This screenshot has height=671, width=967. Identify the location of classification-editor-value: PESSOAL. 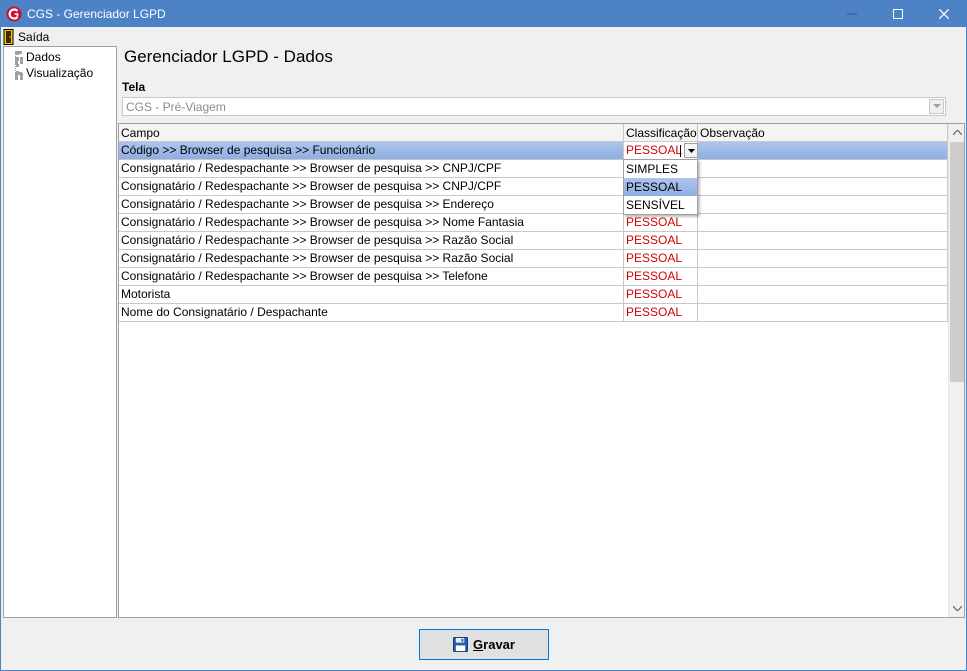
(654, 150).